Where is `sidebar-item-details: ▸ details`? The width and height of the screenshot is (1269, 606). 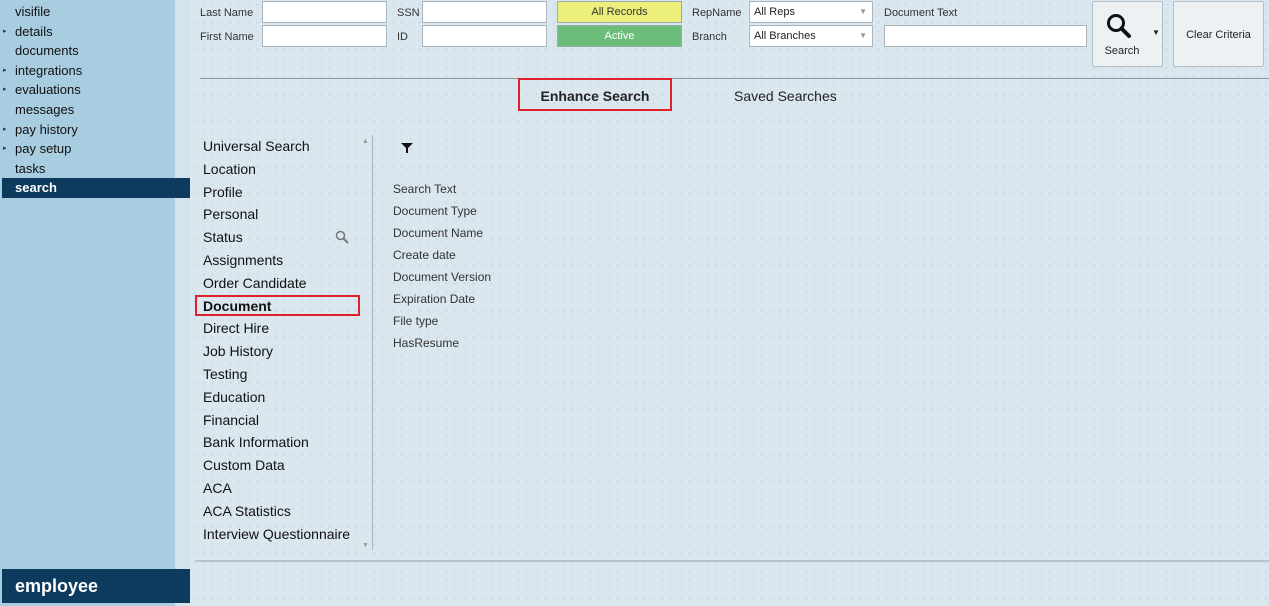
sidebar-item-details: ▸ details is located at coordinates (96, 32).